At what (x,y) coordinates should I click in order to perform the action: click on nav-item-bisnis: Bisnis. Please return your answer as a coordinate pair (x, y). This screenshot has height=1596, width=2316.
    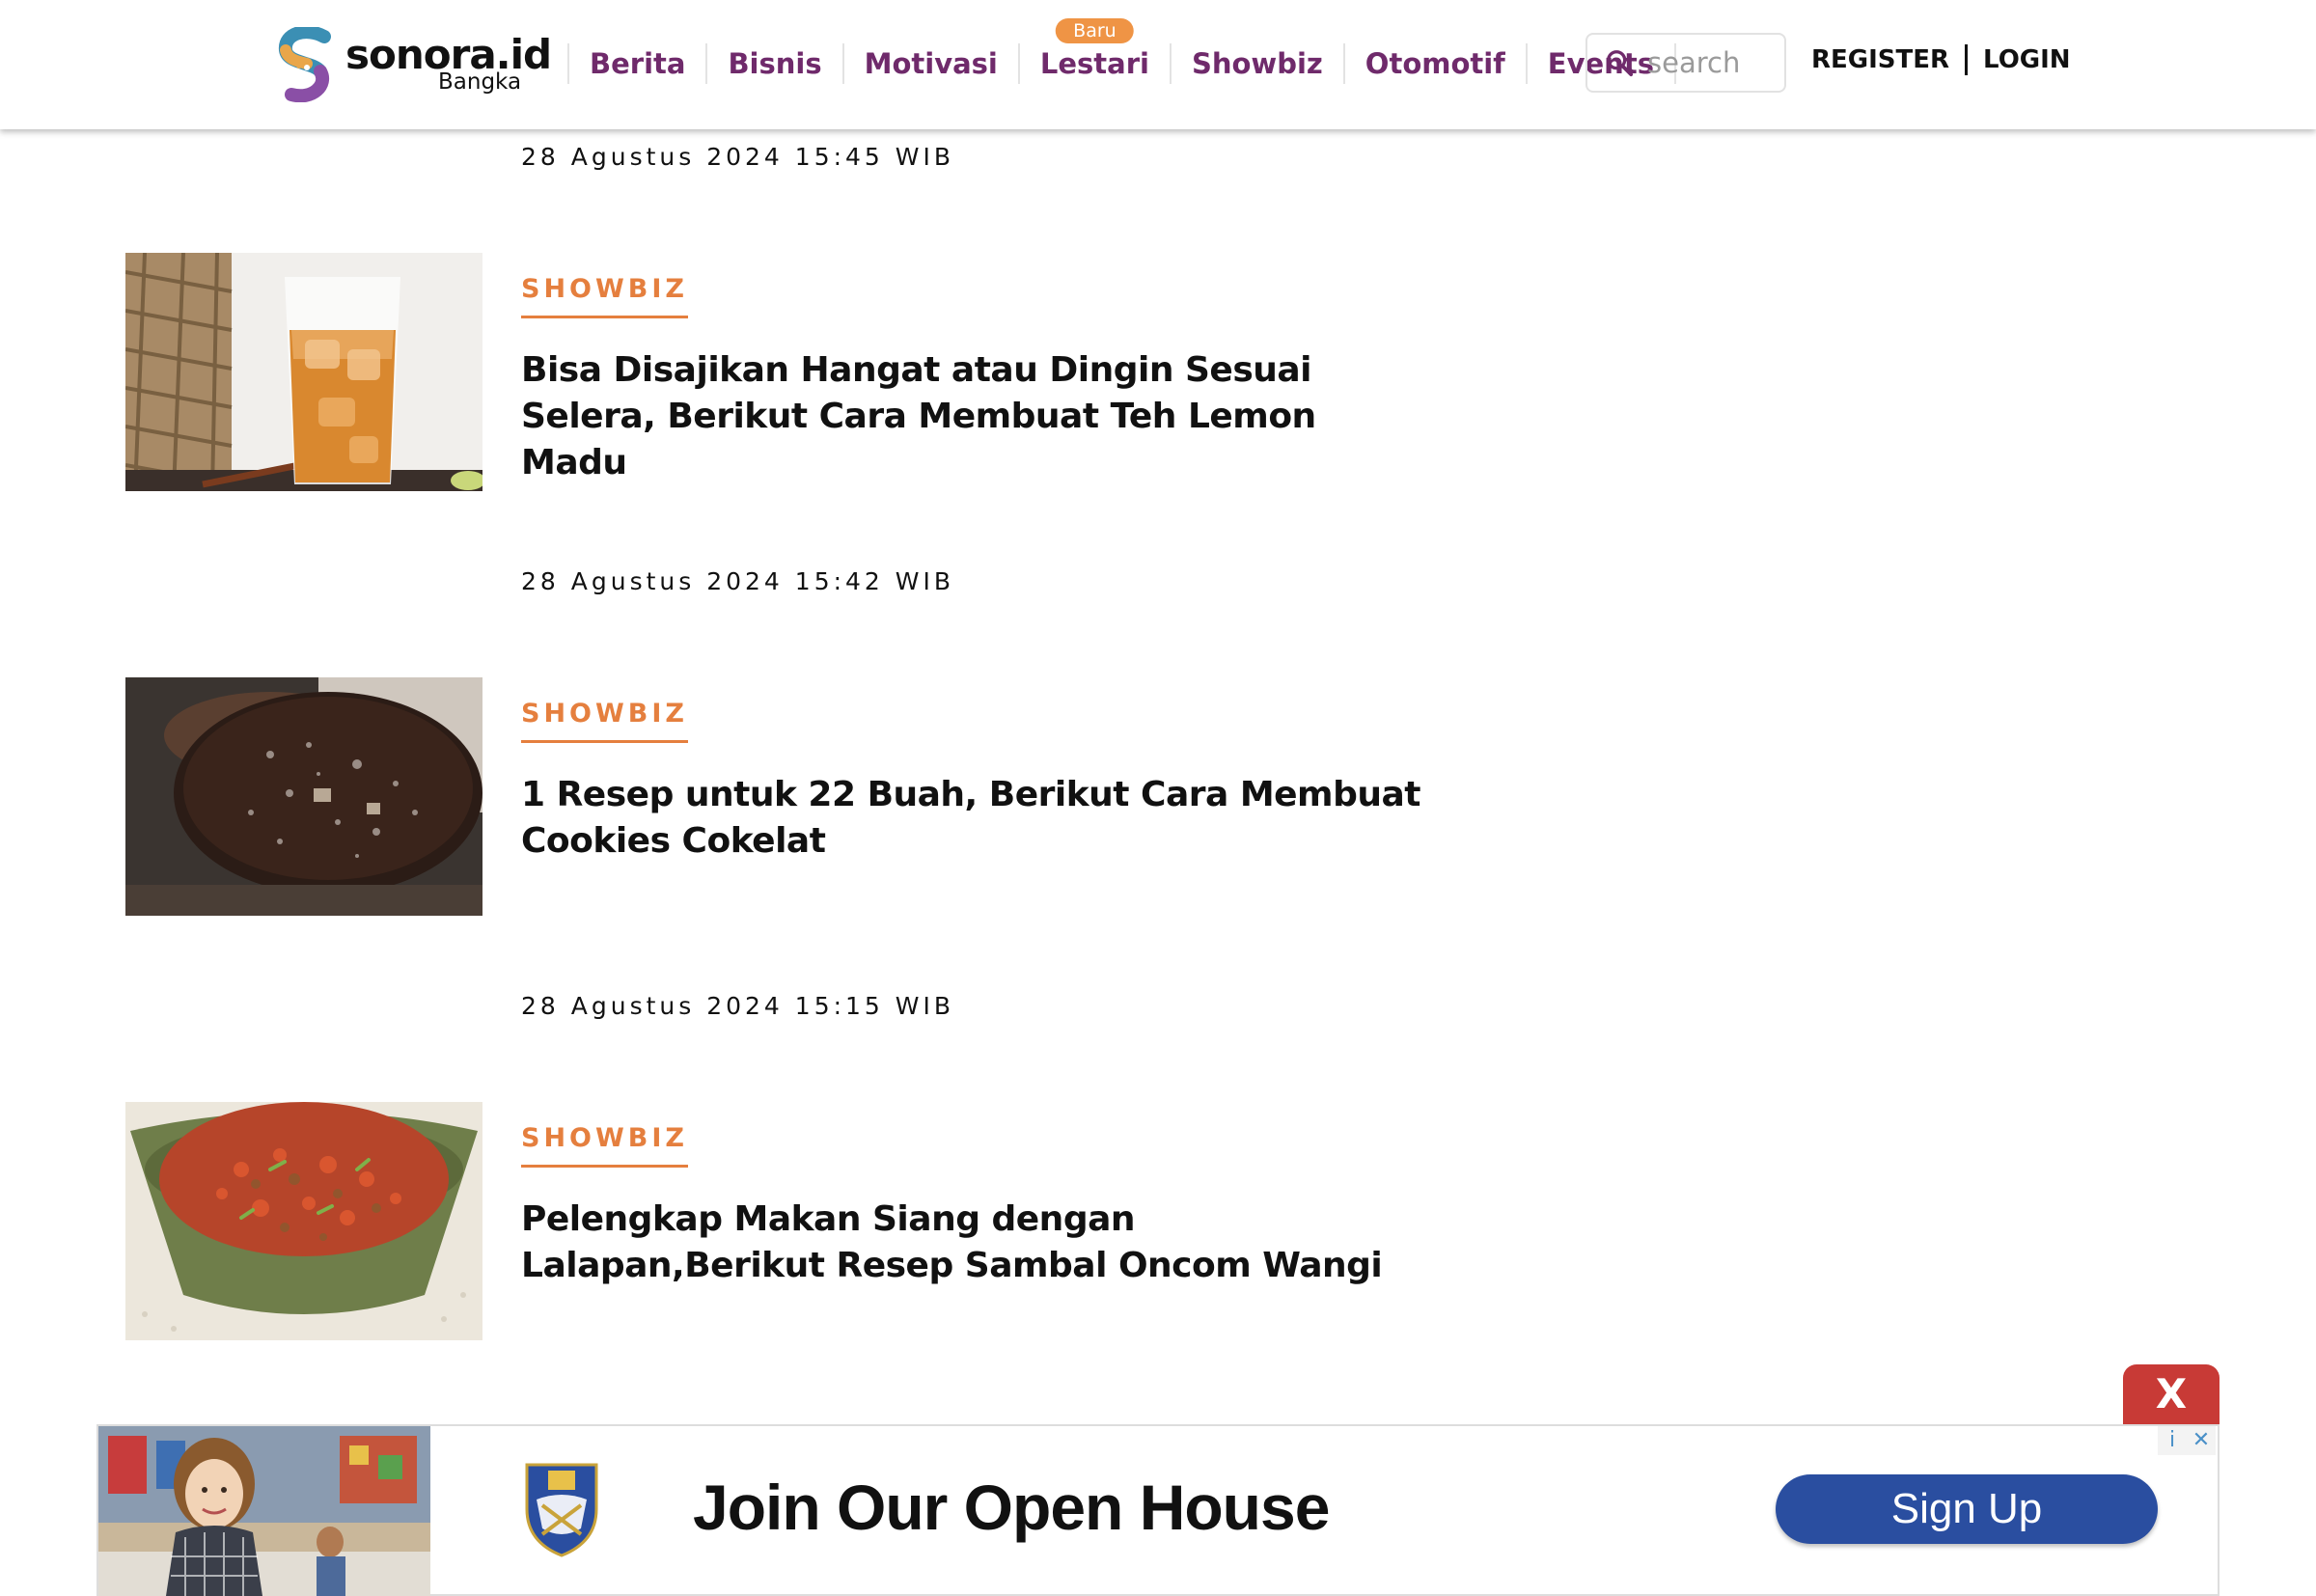
    Looking at the image, I should click on (774, 63).